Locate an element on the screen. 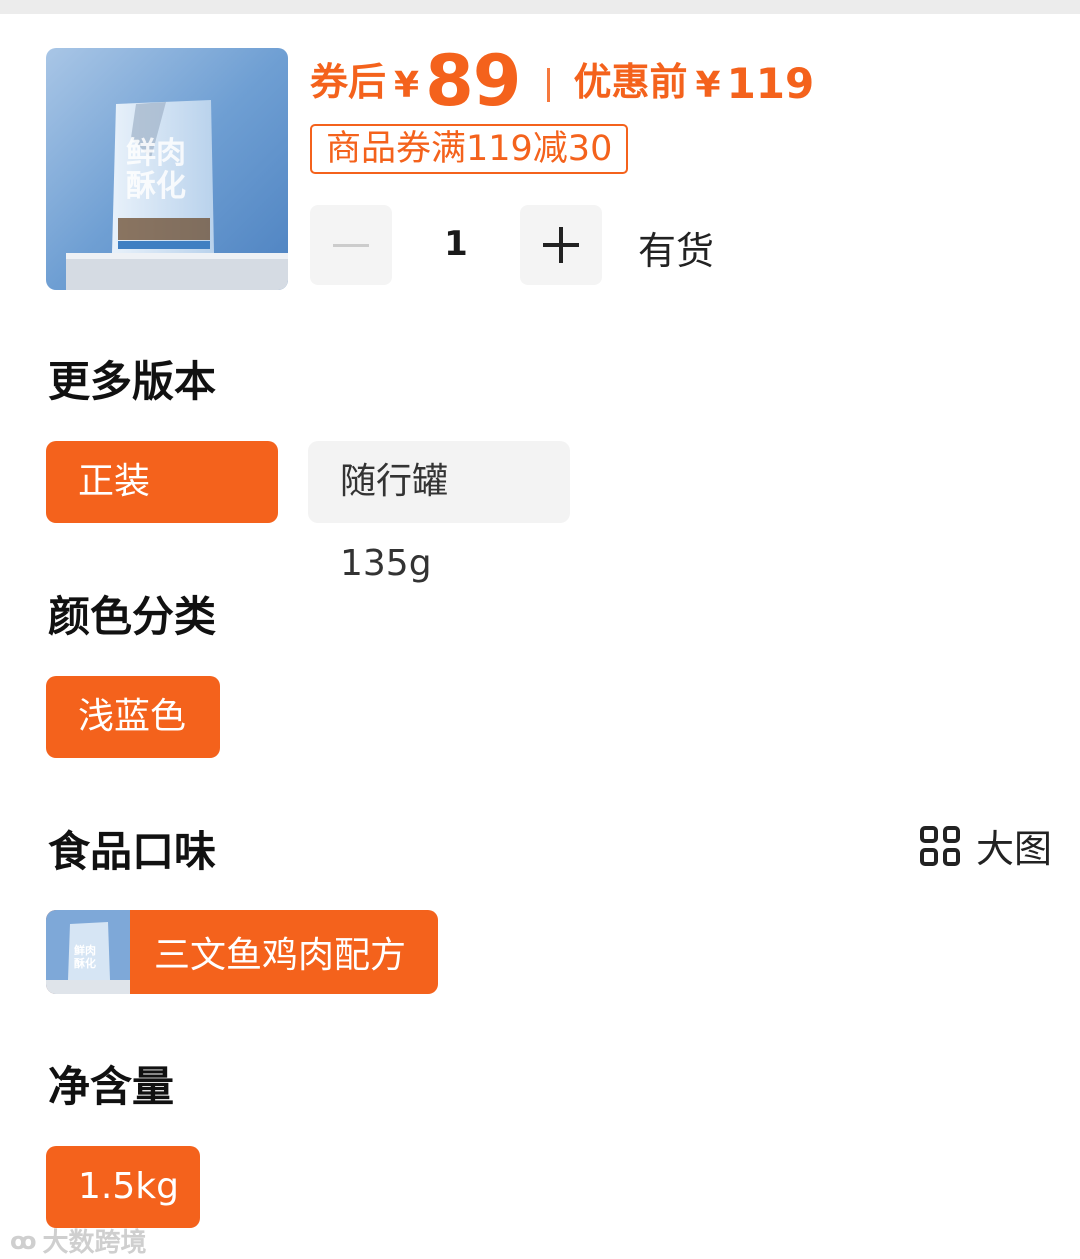 The image size is (1080, 1259). watermark-logo-icon: ꝏ is located at coordinates (23, 1240).